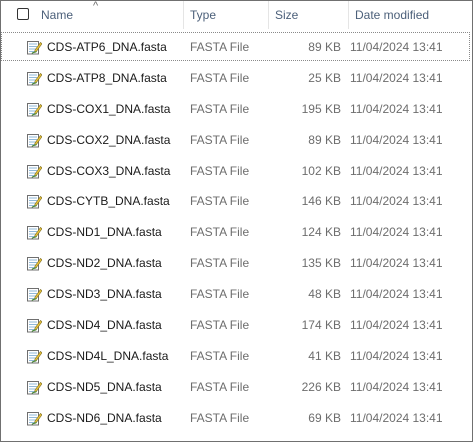  What do you see at coordinates (321, 170) in the screenshot?
I see `file-size: 102 KB` at bounding box center [321, 170].